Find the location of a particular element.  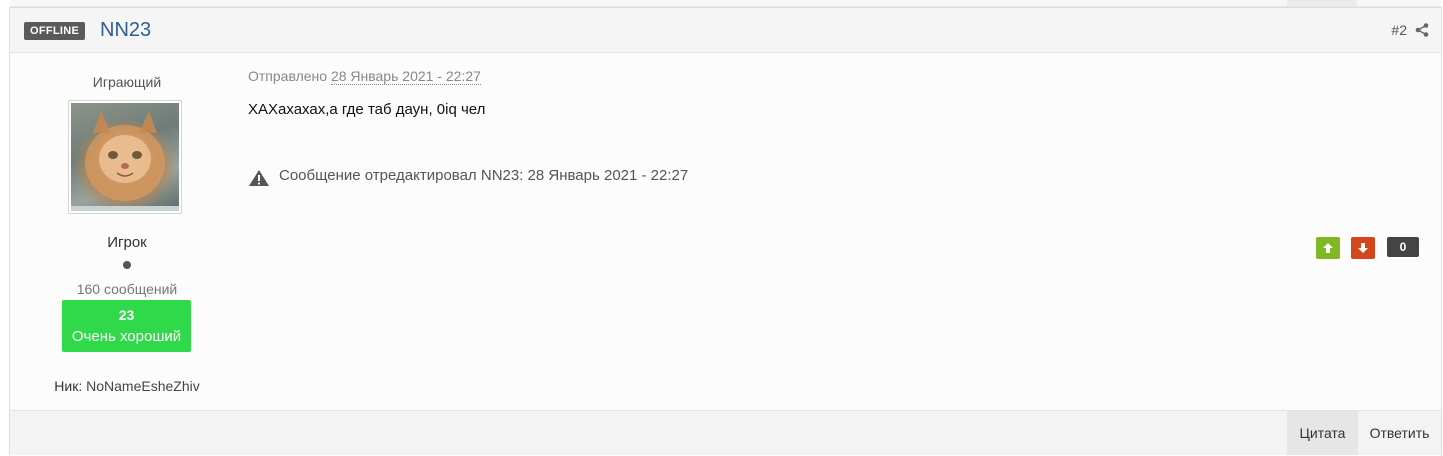

post-body-text: ХАХахахах,а где таб даун, 0iq чел is located at coordinates (367, 109).